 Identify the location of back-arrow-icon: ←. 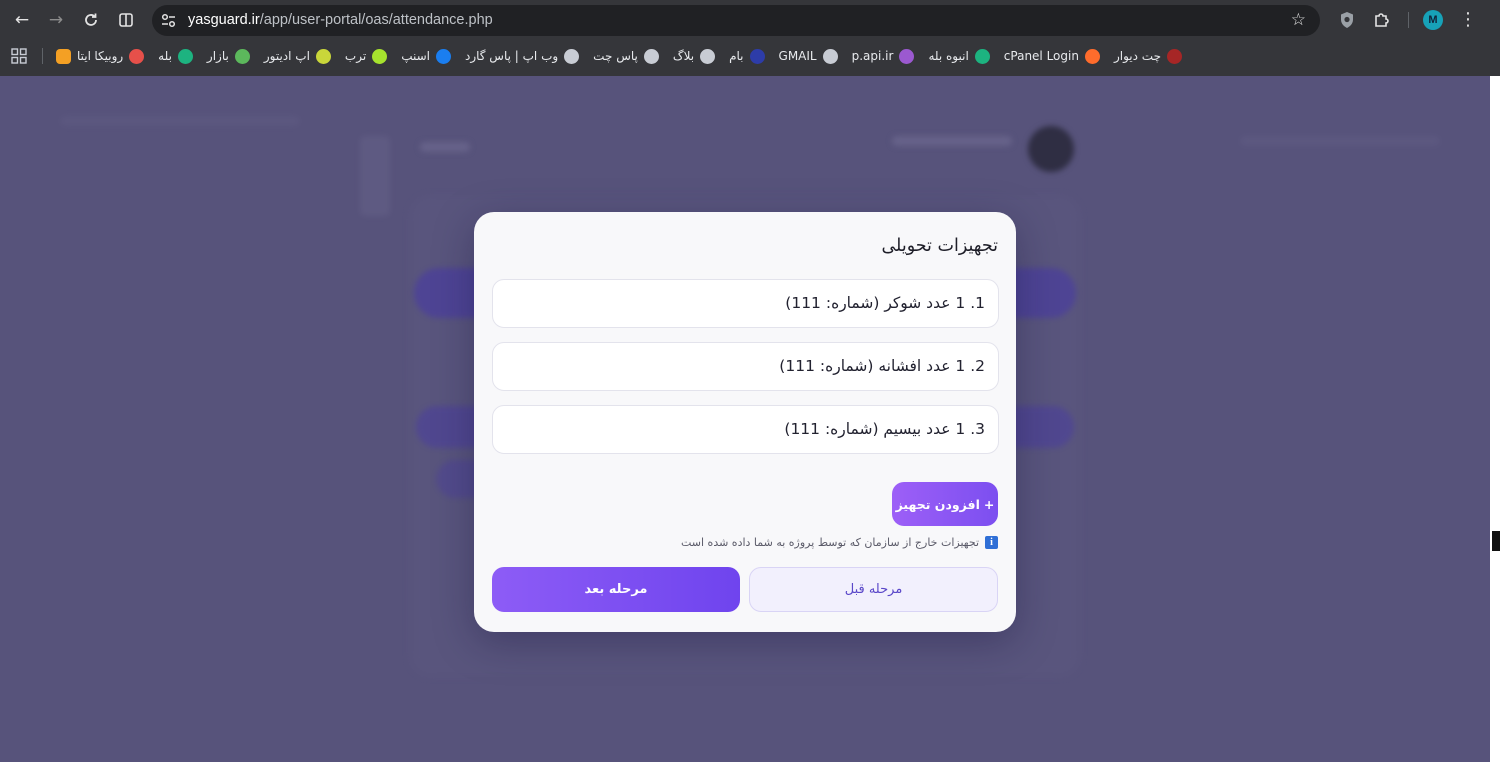
(22, 20).